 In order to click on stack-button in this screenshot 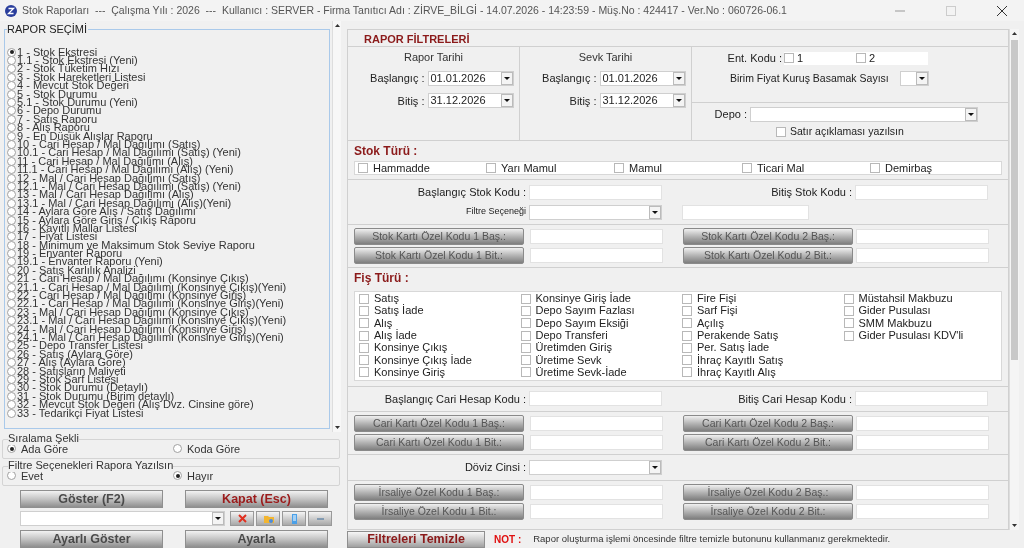, I will do `click(294, 518)`.